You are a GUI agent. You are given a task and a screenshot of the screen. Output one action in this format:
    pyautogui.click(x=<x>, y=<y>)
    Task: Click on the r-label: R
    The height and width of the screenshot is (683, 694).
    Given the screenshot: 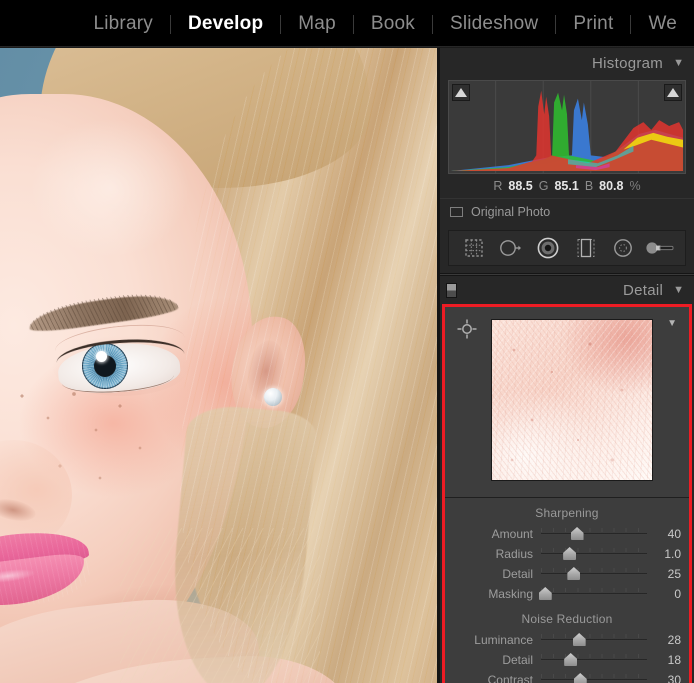 What is the action you would take?
    pyautogui.click(x=498, y=186)
    